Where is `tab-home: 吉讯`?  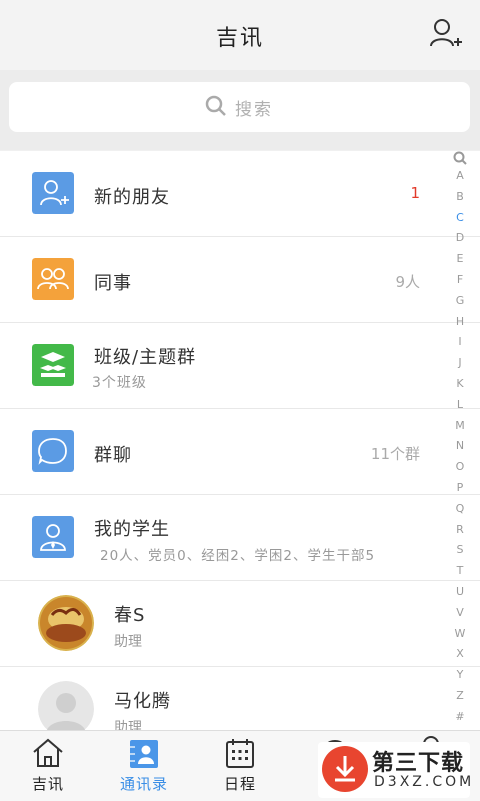
tab-home: 吉讯 is located at coordinates (48, 766).